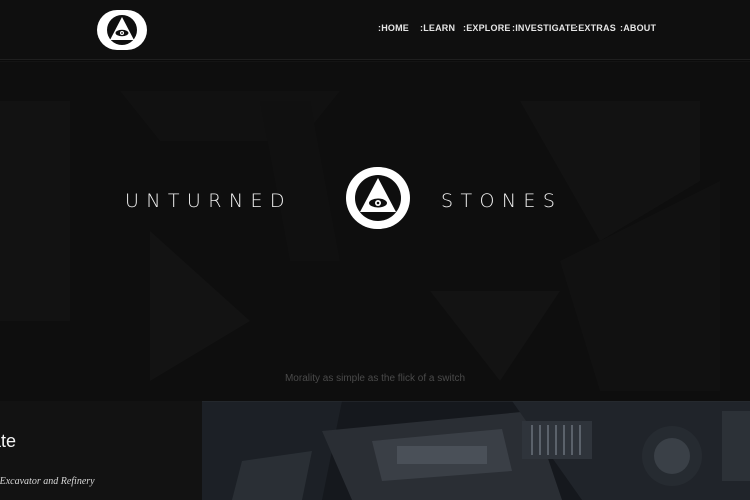  I want to click on nav-home: :HOME, so click(393, 28).